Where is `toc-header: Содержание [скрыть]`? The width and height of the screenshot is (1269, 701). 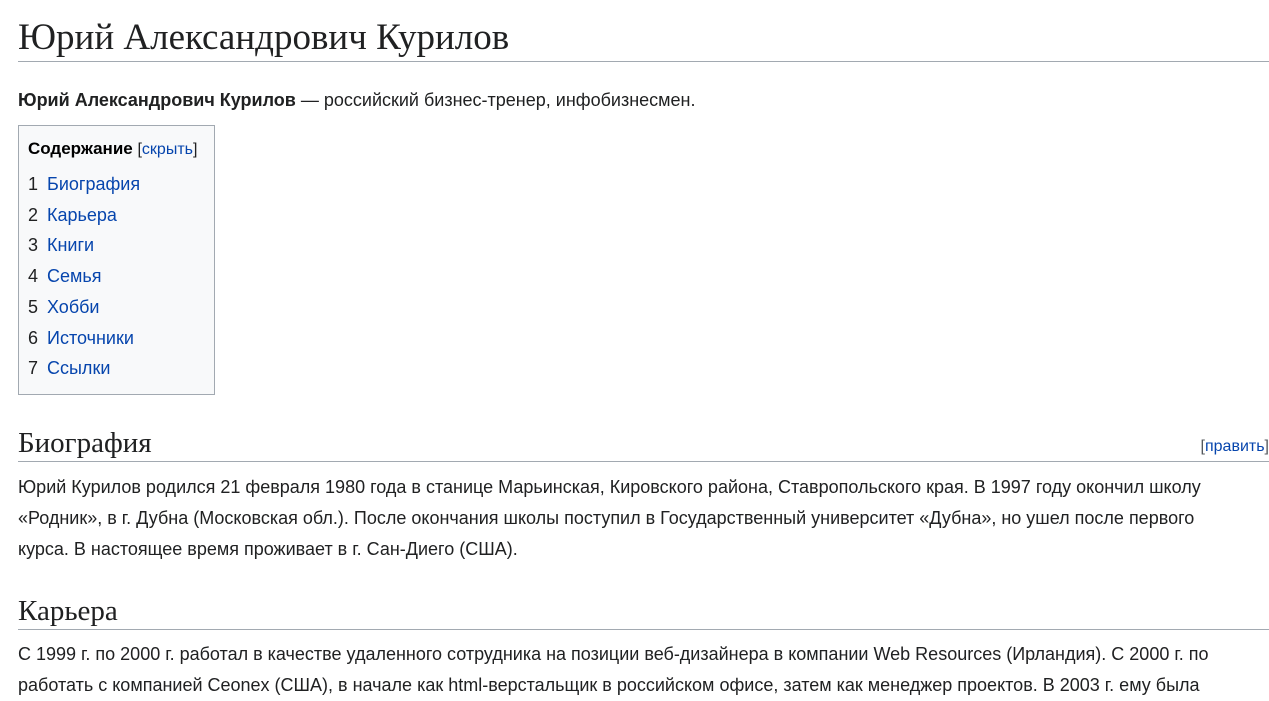
toc-header: Содержание [скрыть] is located at coordinates (116, 149).